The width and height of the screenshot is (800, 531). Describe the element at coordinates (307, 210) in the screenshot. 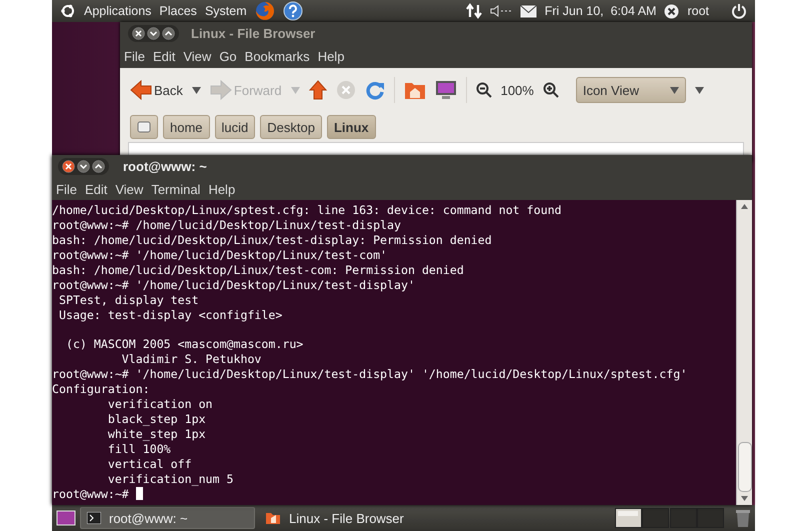

I see `terminal-line: /home/lucid/Desktop/Linux/sptest.cfg: line 163: device: command not found` at that location.